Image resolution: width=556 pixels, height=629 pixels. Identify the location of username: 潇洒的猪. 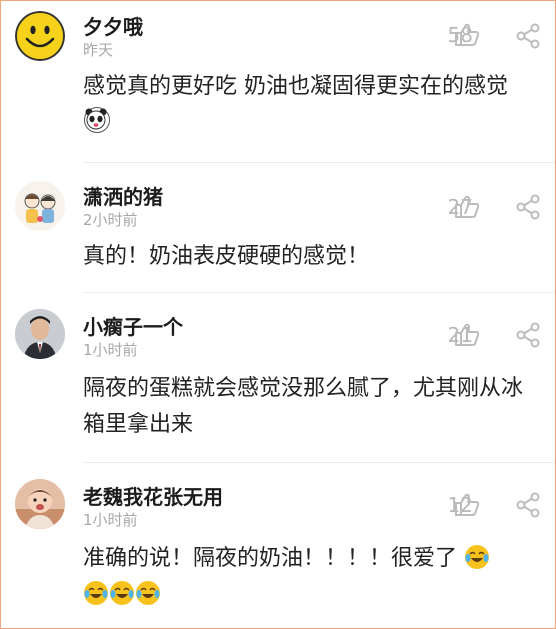
(123, 195).